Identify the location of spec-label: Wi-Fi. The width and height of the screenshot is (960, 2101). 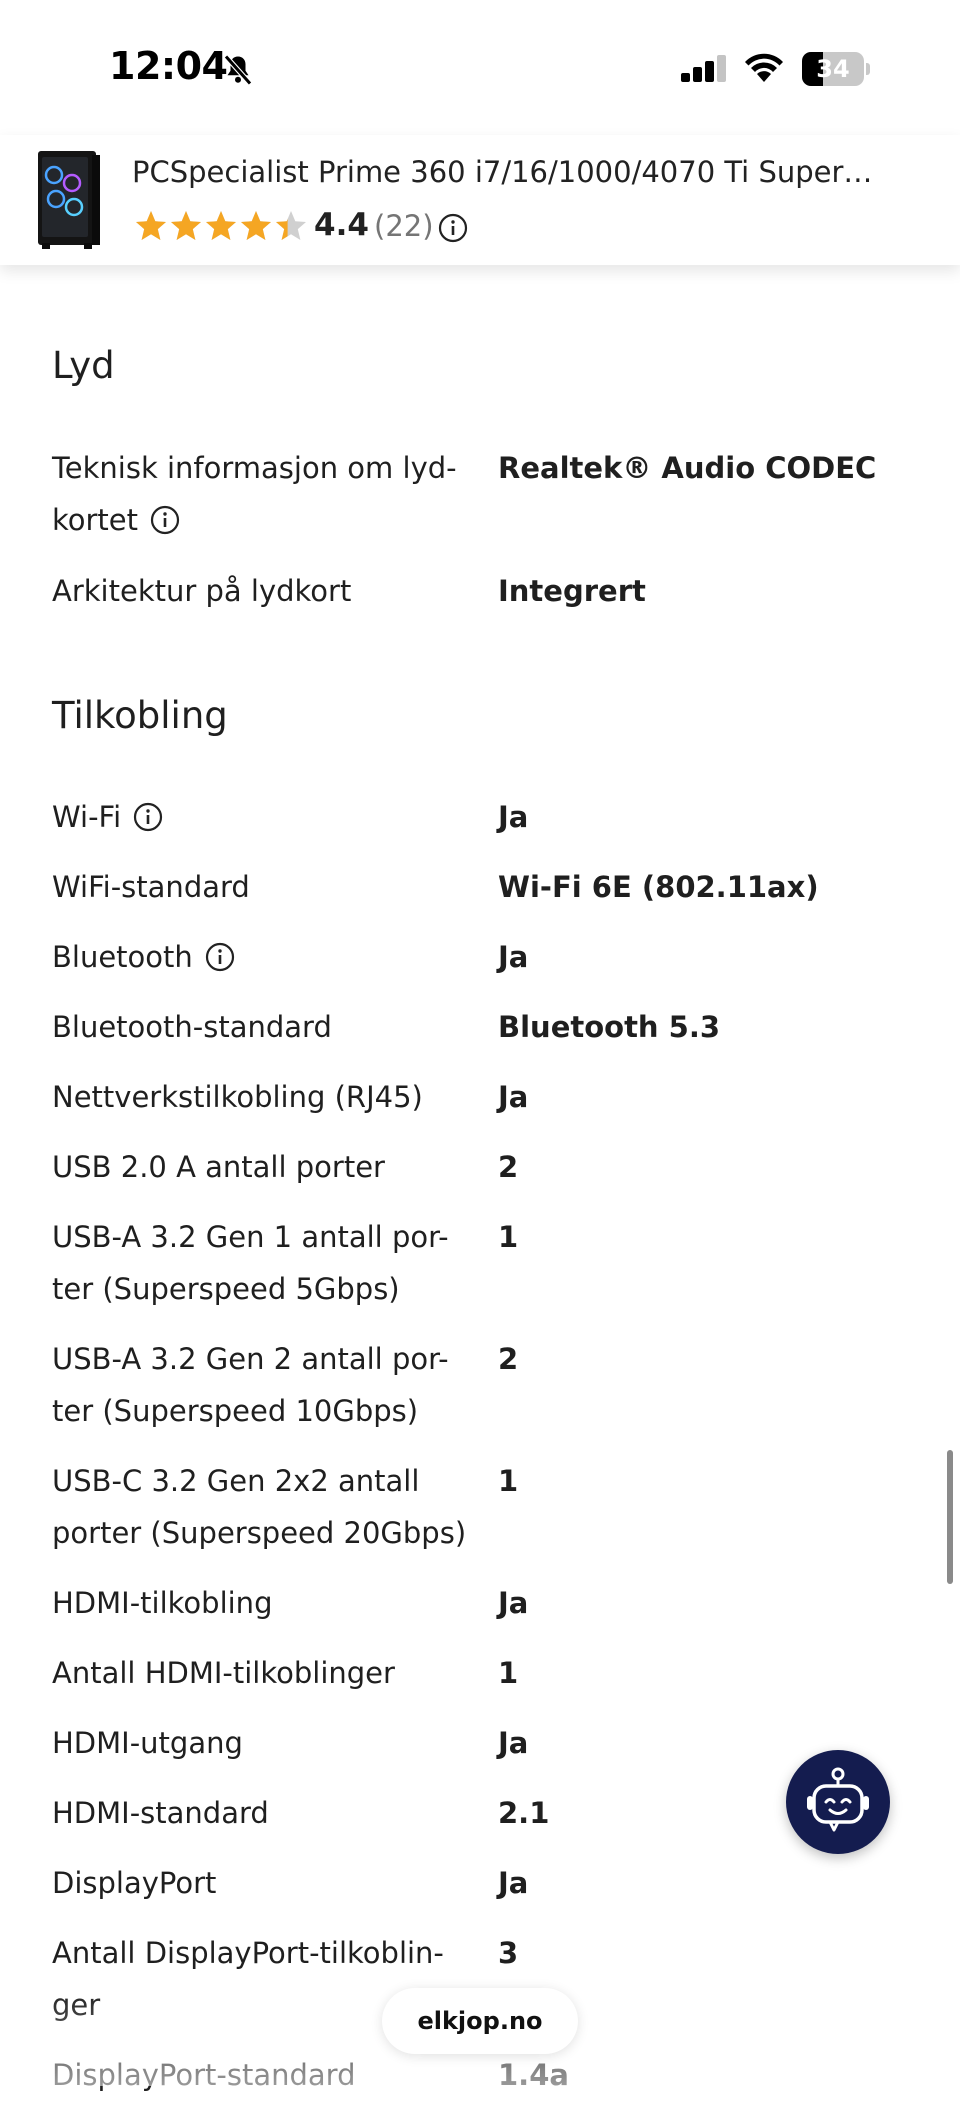
(262, 817).